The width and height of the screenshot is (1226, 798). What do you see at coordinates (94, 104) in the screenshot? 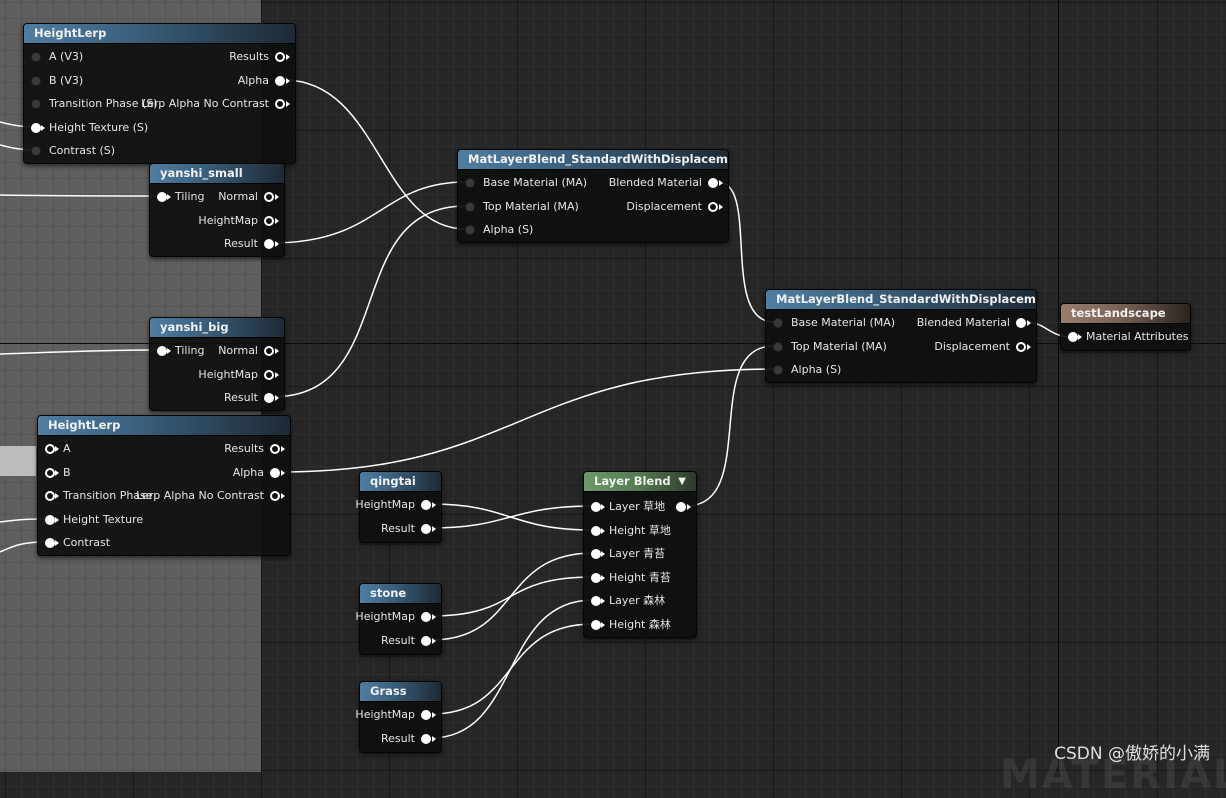
I see `input-pin-transition-phase: Transition Phase (S)` at bounding box center [94, 104].